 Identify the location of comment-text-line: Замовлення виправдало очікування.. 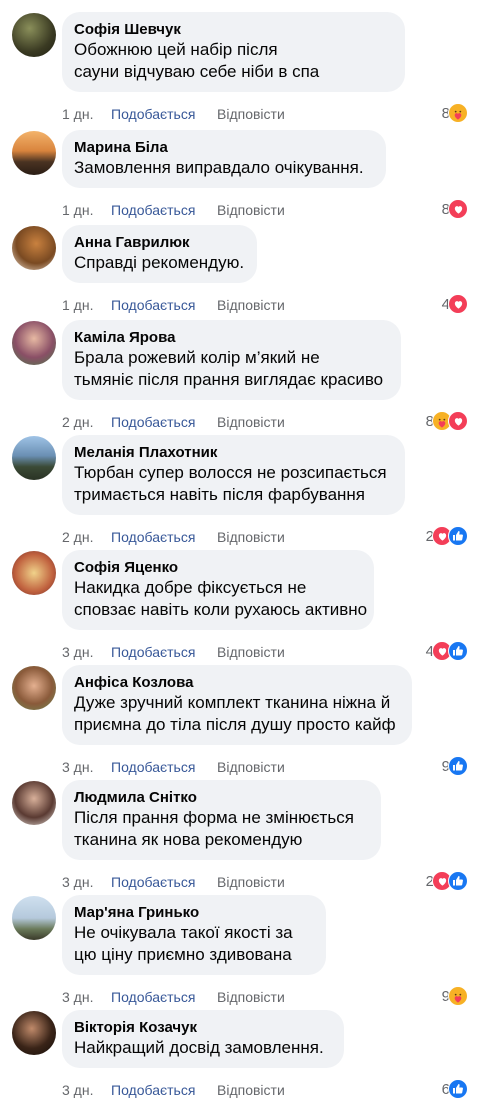
(219, 167).